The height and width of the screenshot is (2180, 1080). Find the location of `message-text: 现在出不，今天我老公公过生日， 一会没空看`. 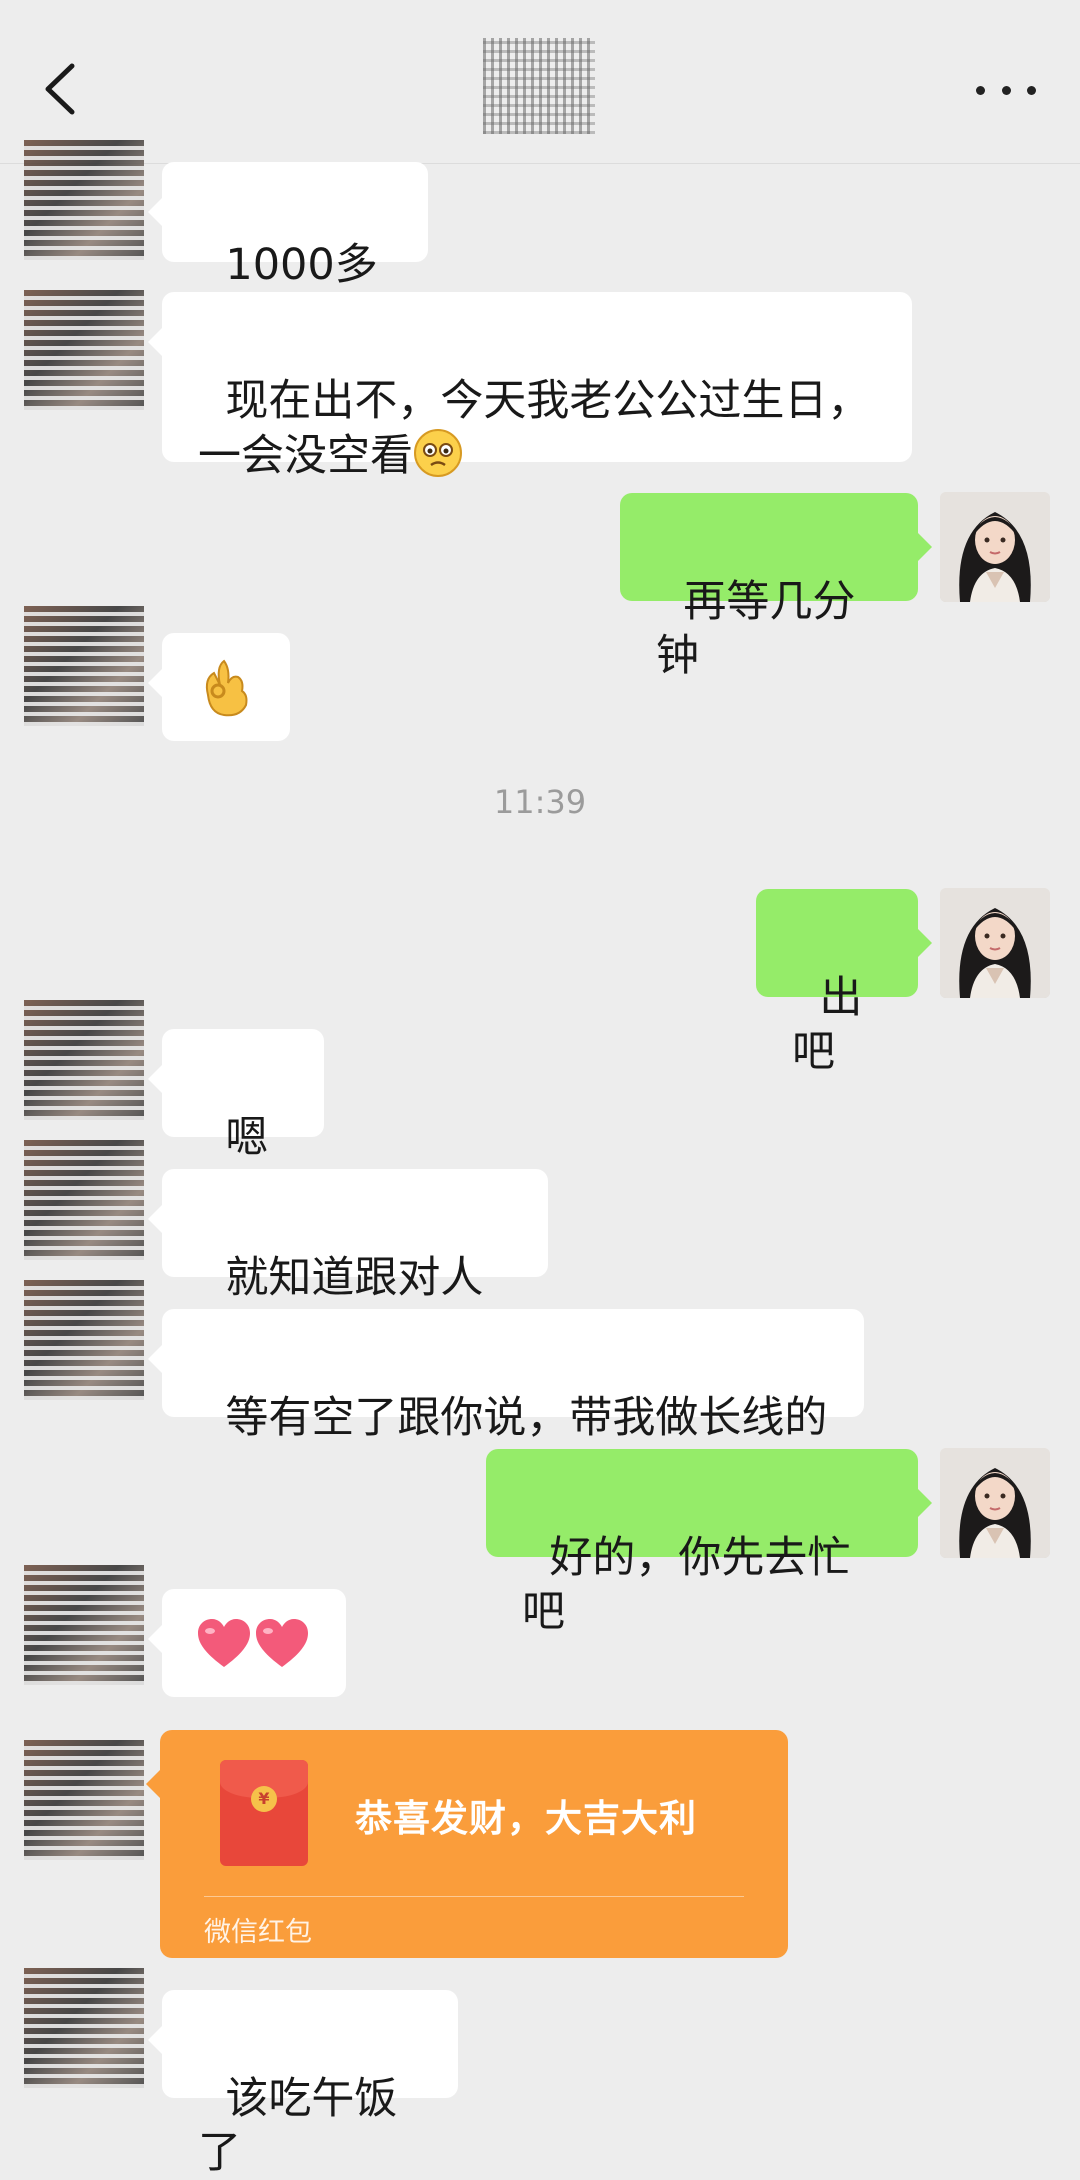

message-text: 现在出不，今天我老公公过生日， 一会没空看 is located at coordinates (534, 428).